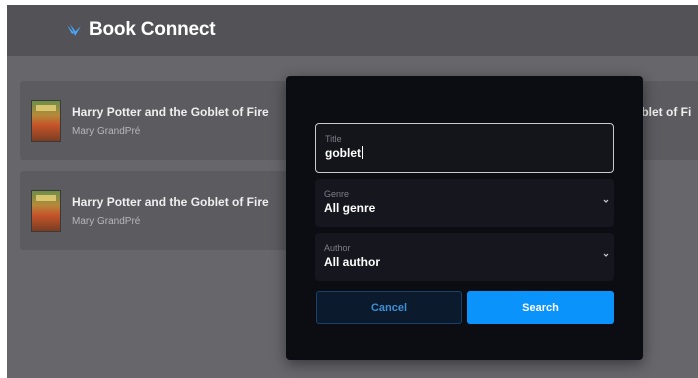 This screenshot has width=698, height=378. What do you see at coordinates (389, 307) in the screenshot?
I see `cancel-button: Cancel` at bounding box center [389, 307].